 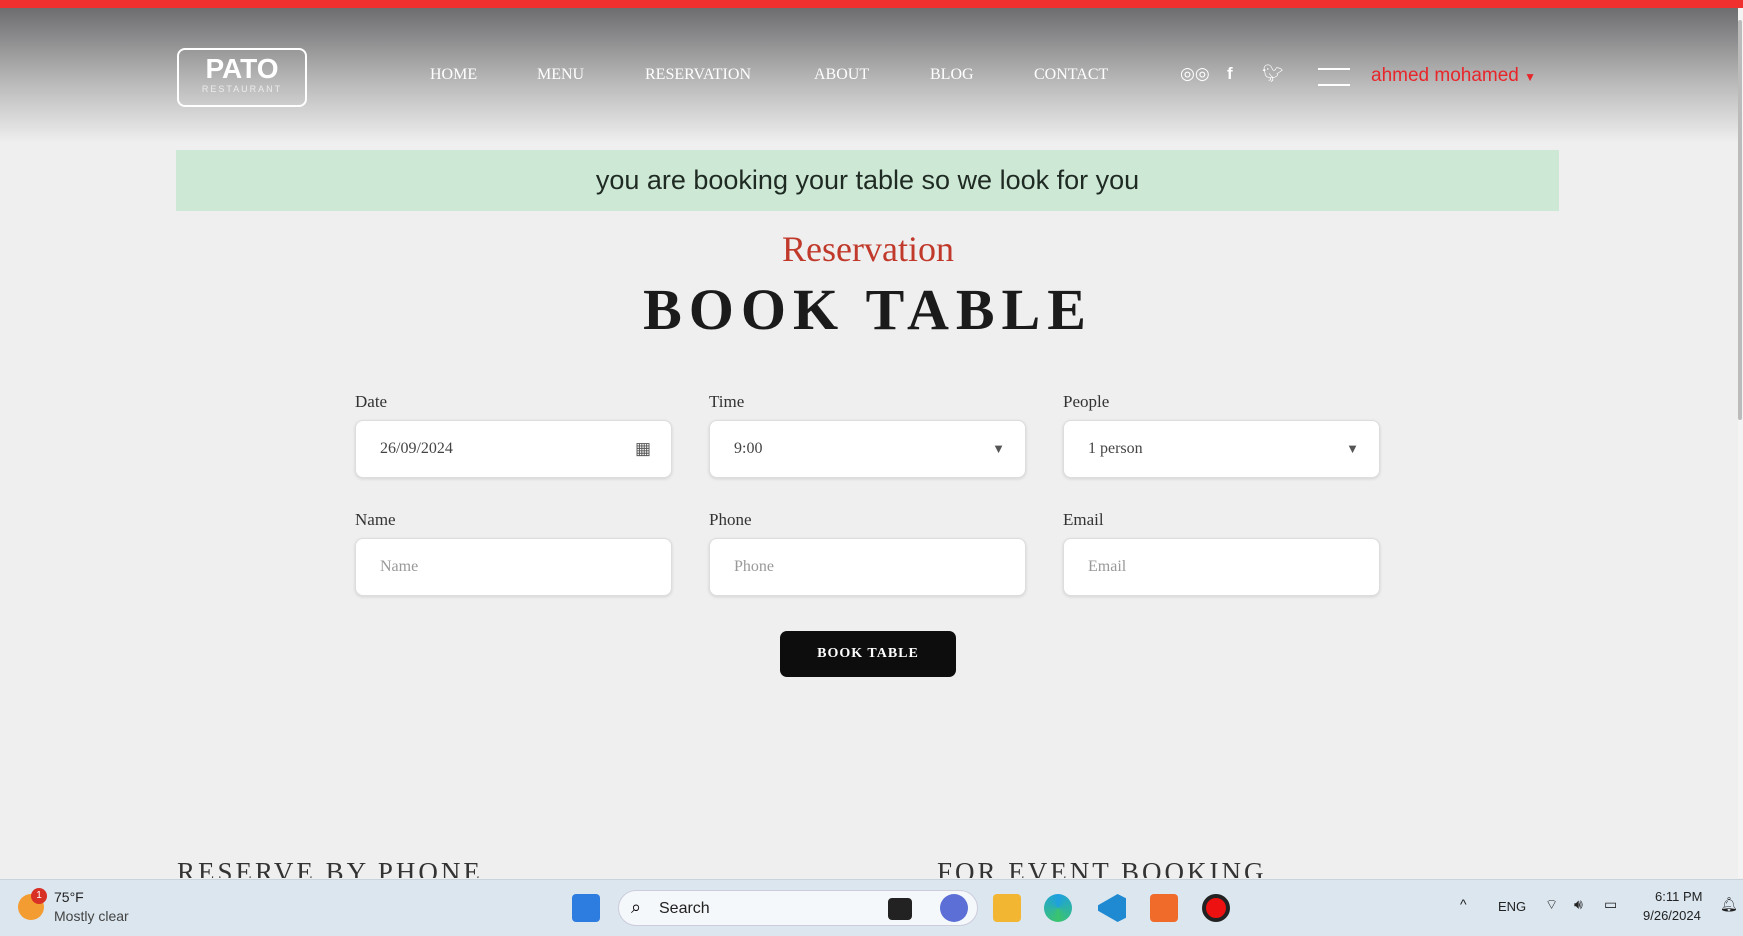 I want to click on user-name: ahmed mohamed, so click(x=1445, y=75).